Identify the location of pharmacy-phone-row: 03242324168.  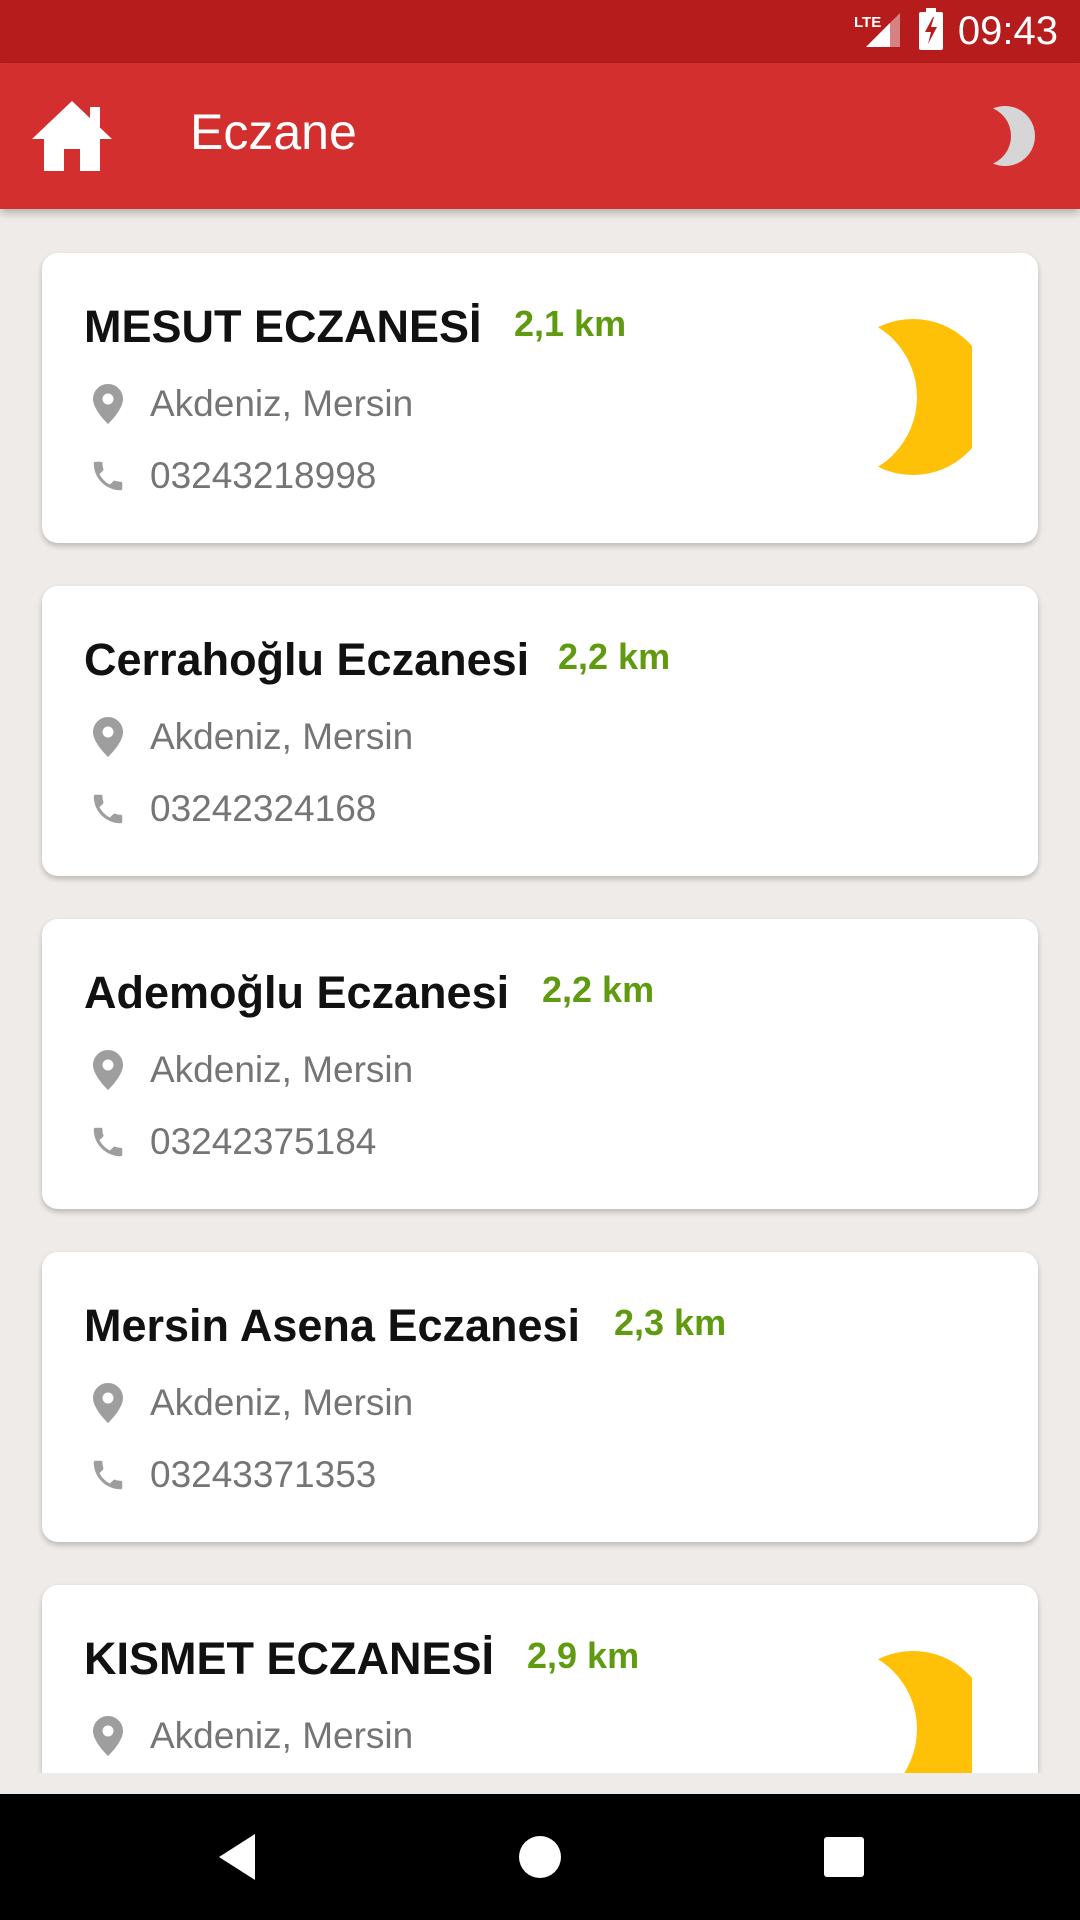
(232, 809).